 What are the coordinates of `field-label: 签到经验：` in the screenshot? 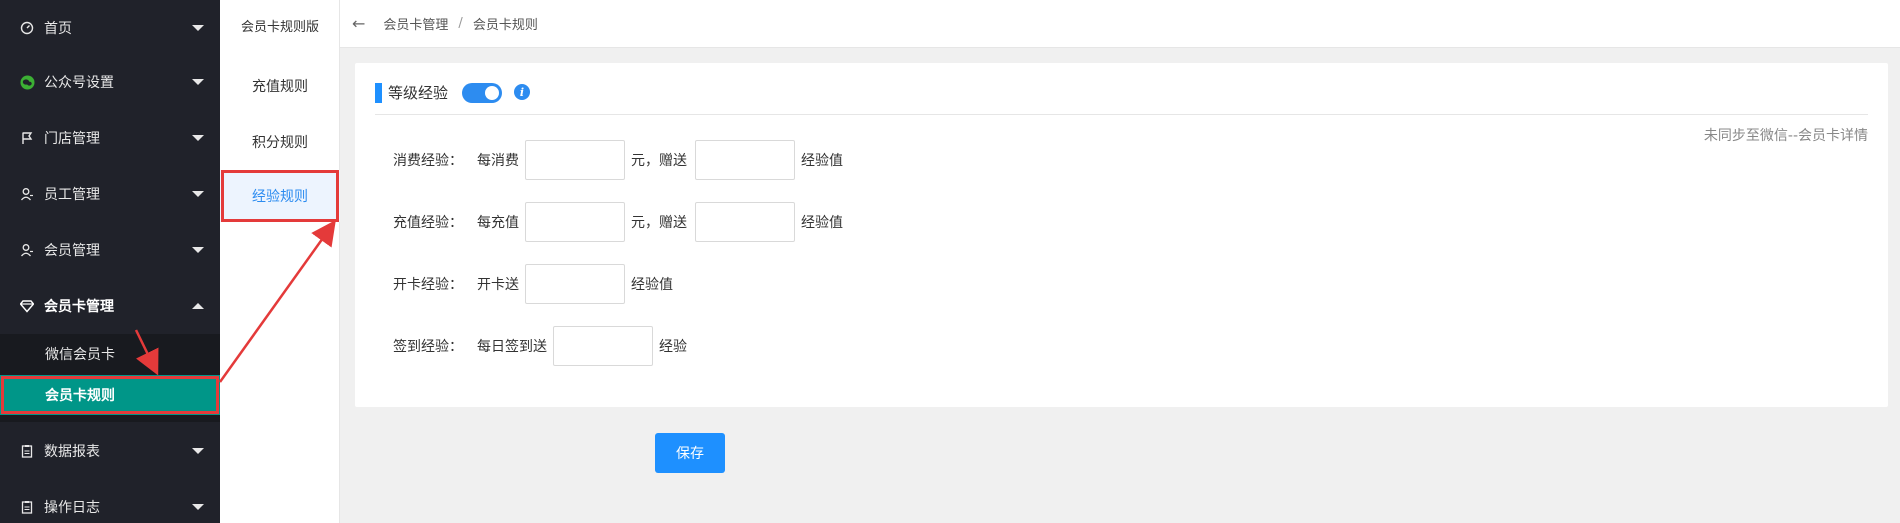 It's located at (428, 347).